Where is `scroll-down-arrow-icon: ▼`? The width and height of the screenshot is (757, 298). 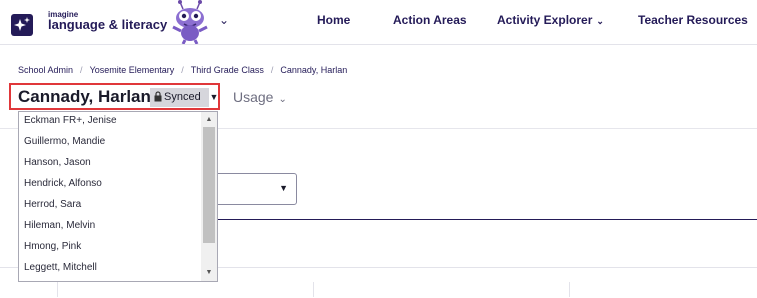
scroll-down-arrow-icon: ▼ is located at coordinates (209, 273).